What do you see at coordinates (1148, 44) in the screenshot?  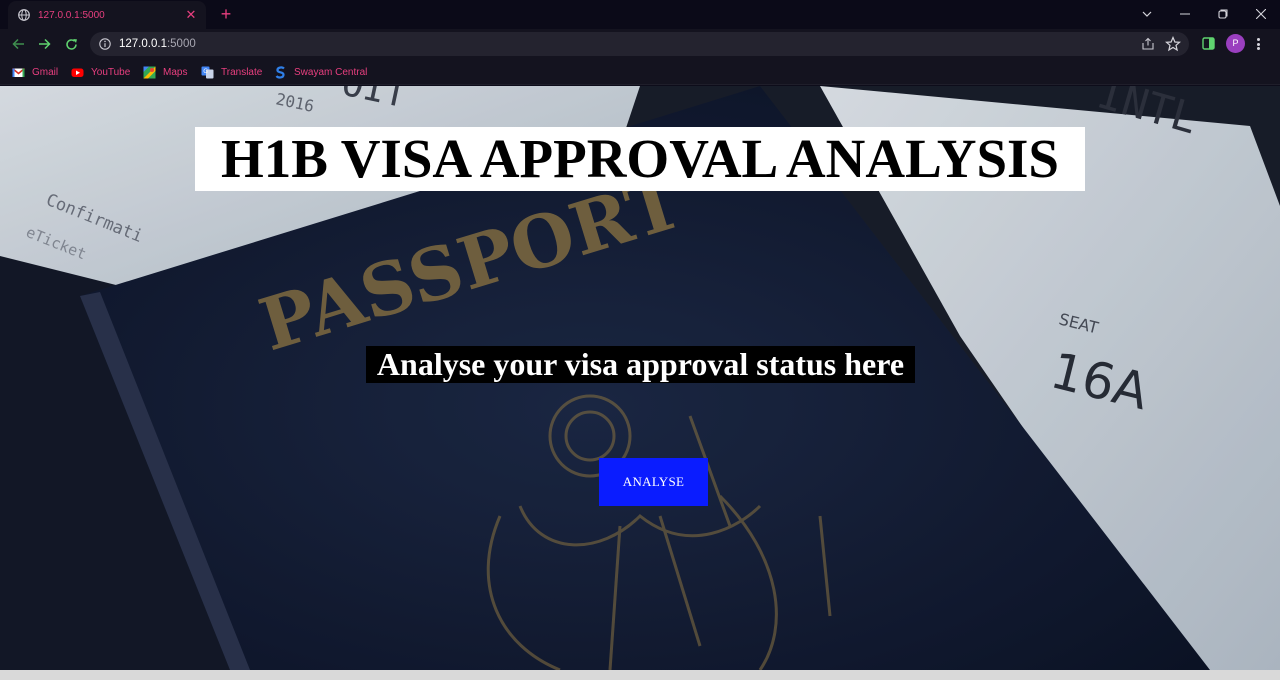 I see `share-icon` at bounding box center [1148, 44].